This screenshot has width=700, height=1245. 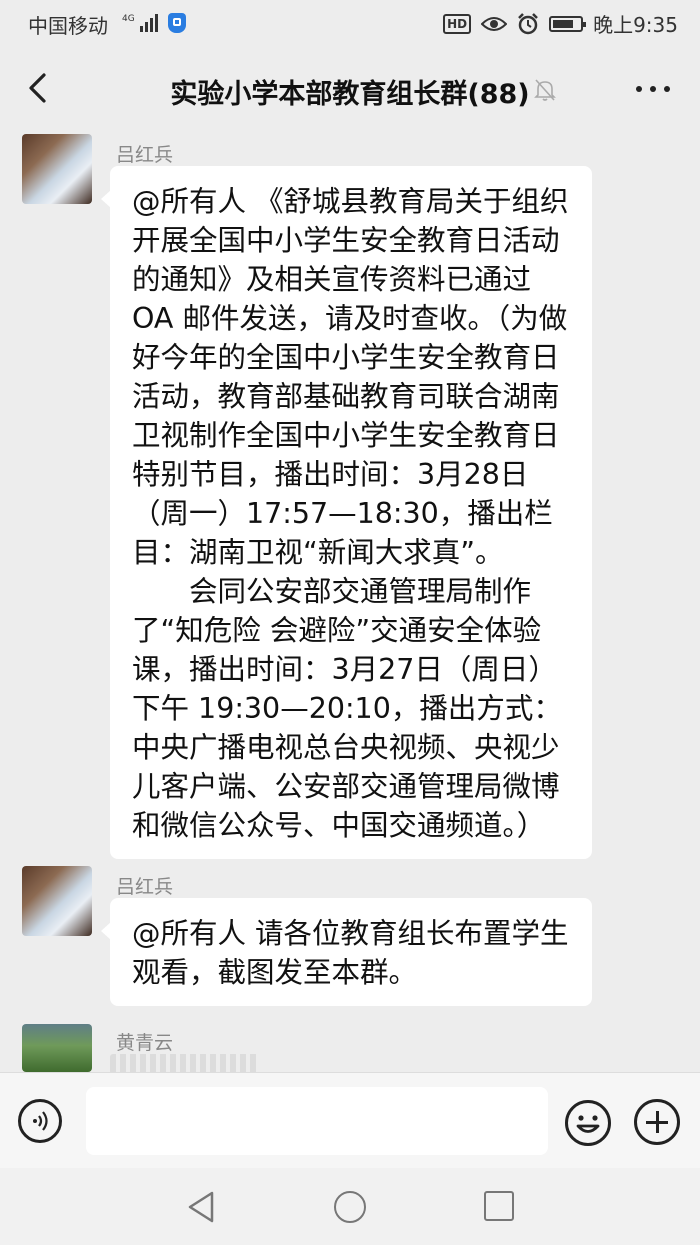 I want to click on status-right: HD 晚上9:35, so click(x=560, y=23).